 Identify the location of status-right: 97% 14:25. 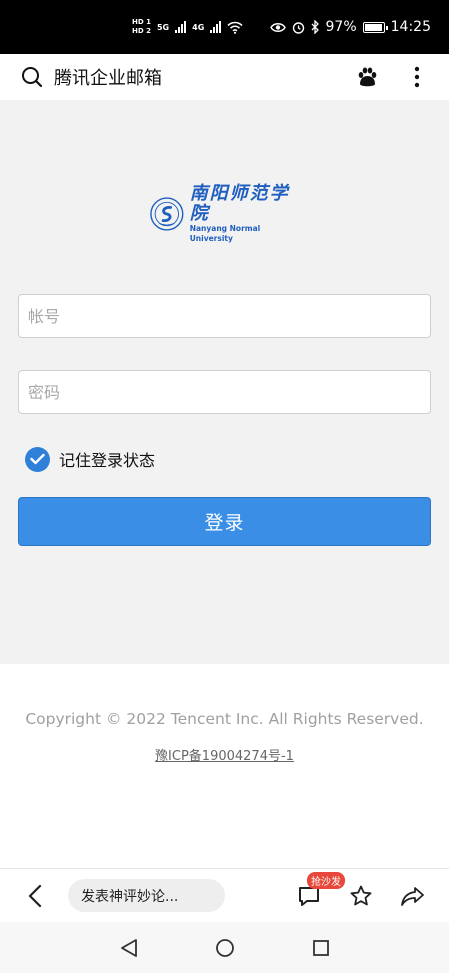
(350, 27).